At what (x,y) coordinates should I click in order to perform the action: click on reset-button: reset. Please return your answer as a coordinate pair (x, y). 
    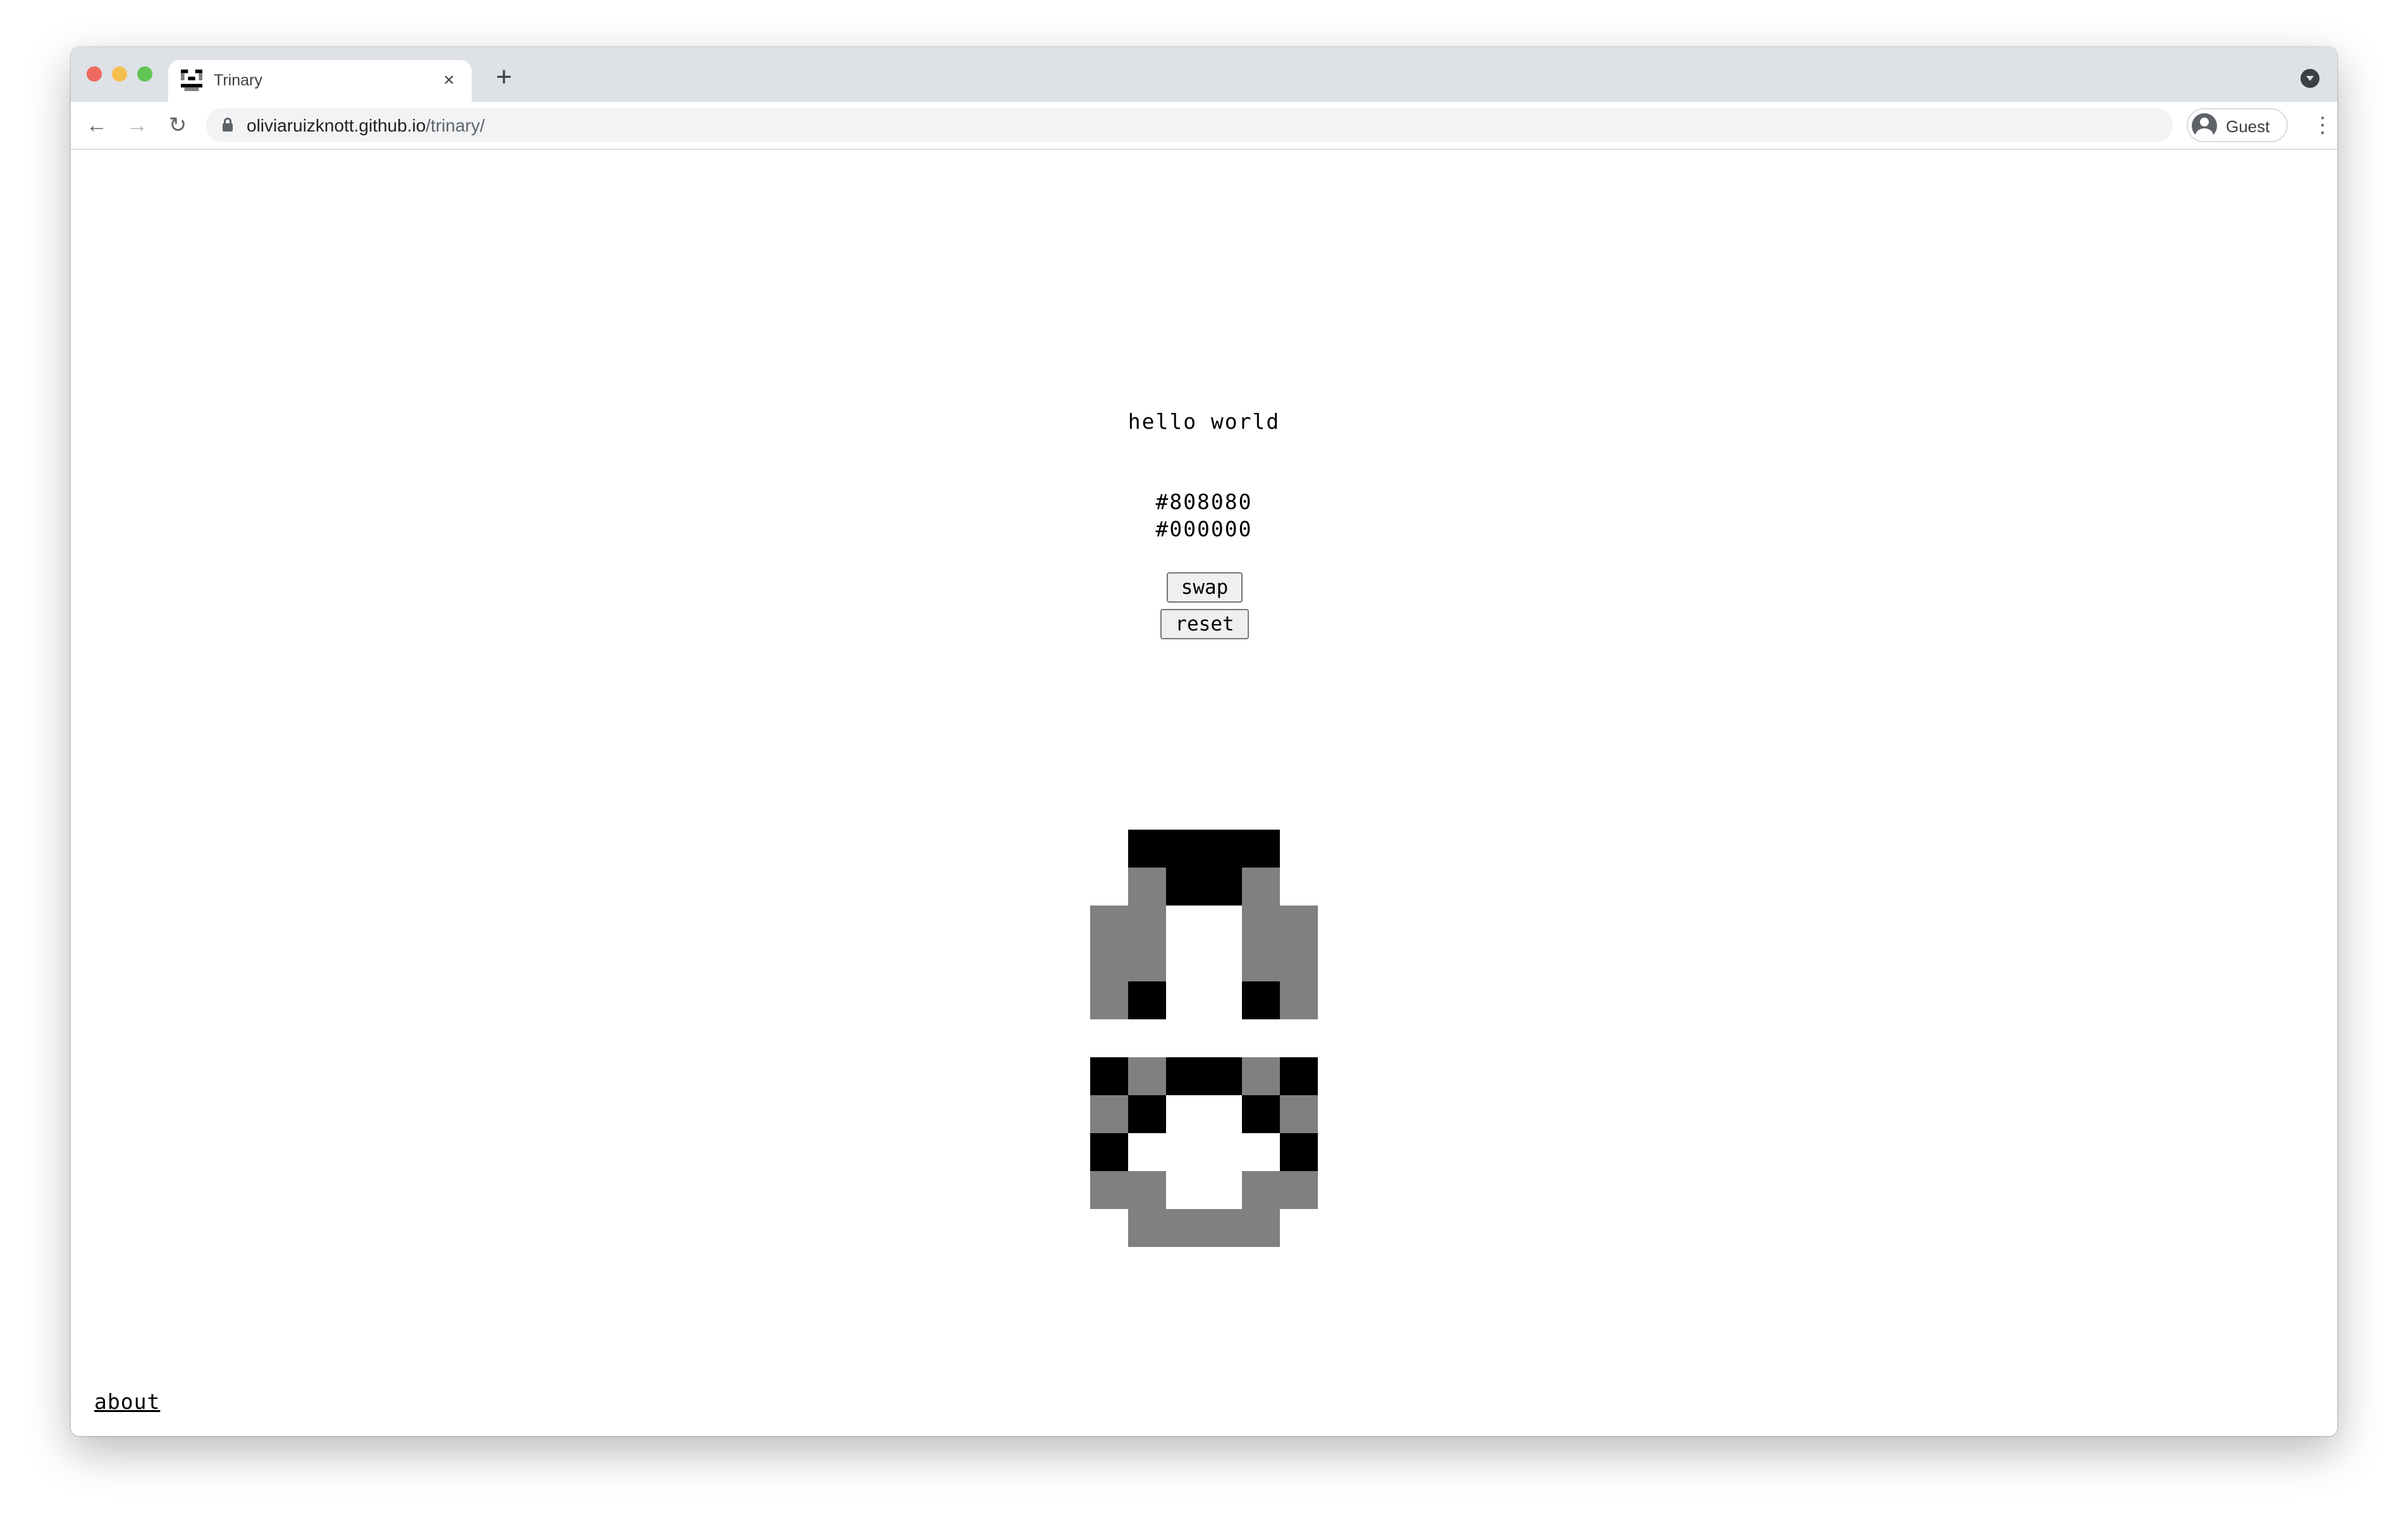
    Looking at the image, I should click on (1204, 624).